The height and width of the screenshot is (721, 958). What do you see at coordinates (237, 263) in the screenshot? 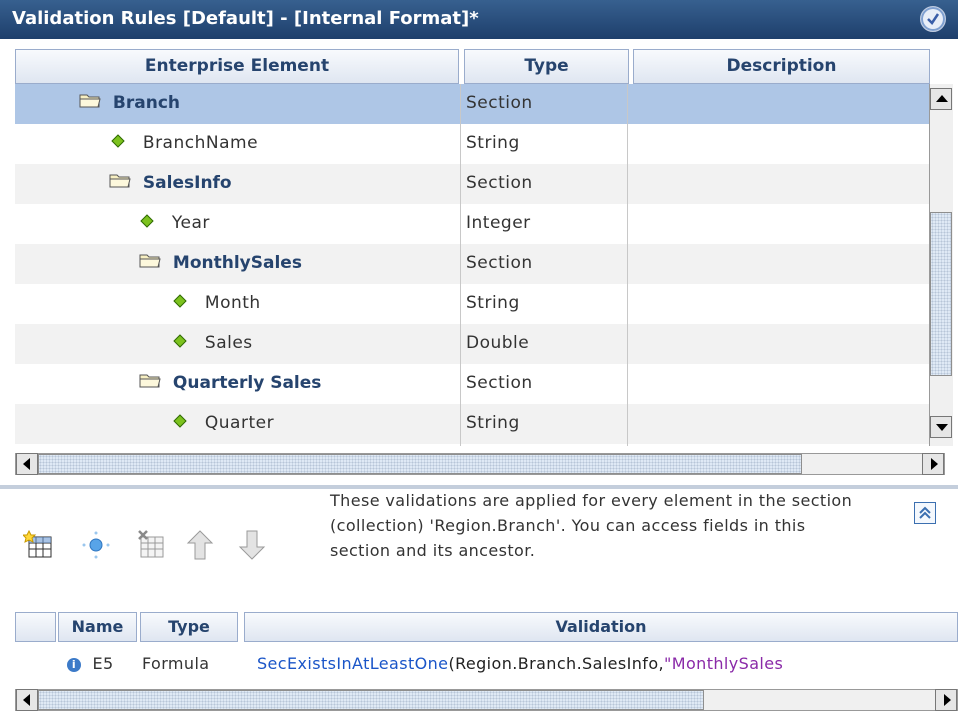
I see `tree-item-label: MonthlySales` at bounding box center [237, 263].